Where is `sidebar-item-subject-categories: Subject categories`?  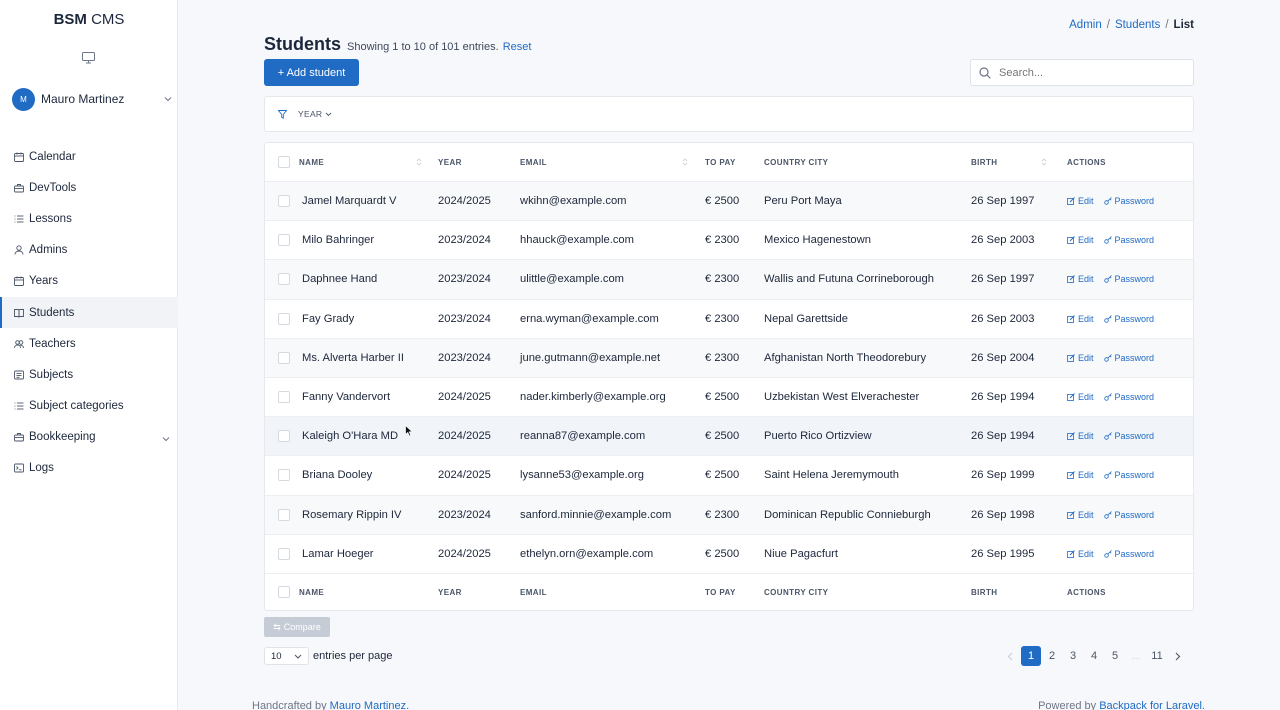
sidebar-item-subject-categories: Subject categories is located at coordinates (89, 406).